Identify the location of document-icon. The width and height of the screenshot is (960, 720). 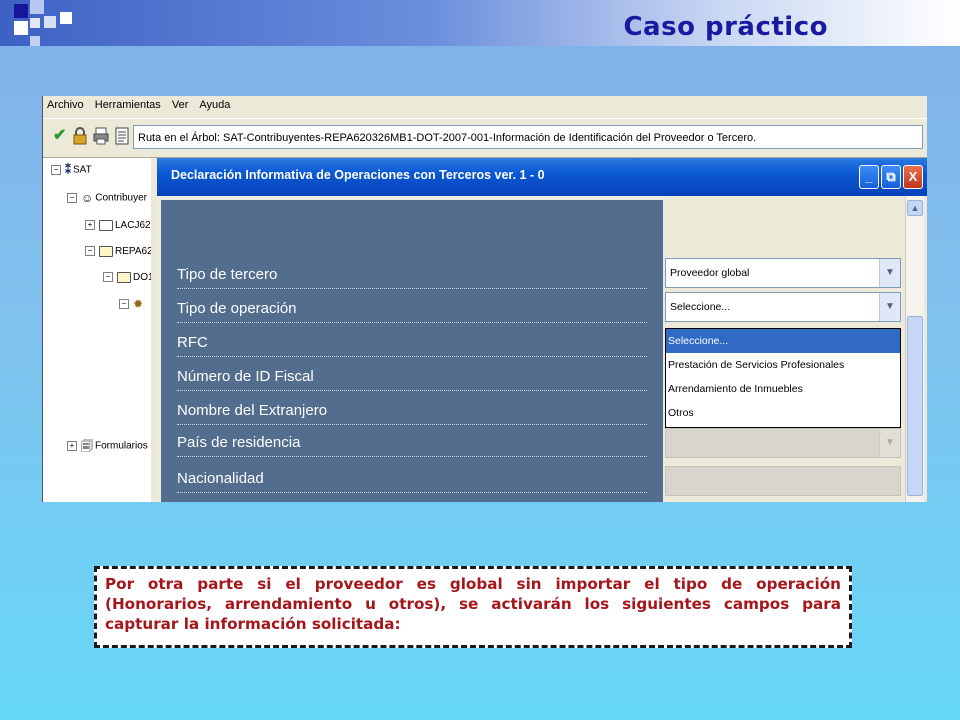
(122, 138).